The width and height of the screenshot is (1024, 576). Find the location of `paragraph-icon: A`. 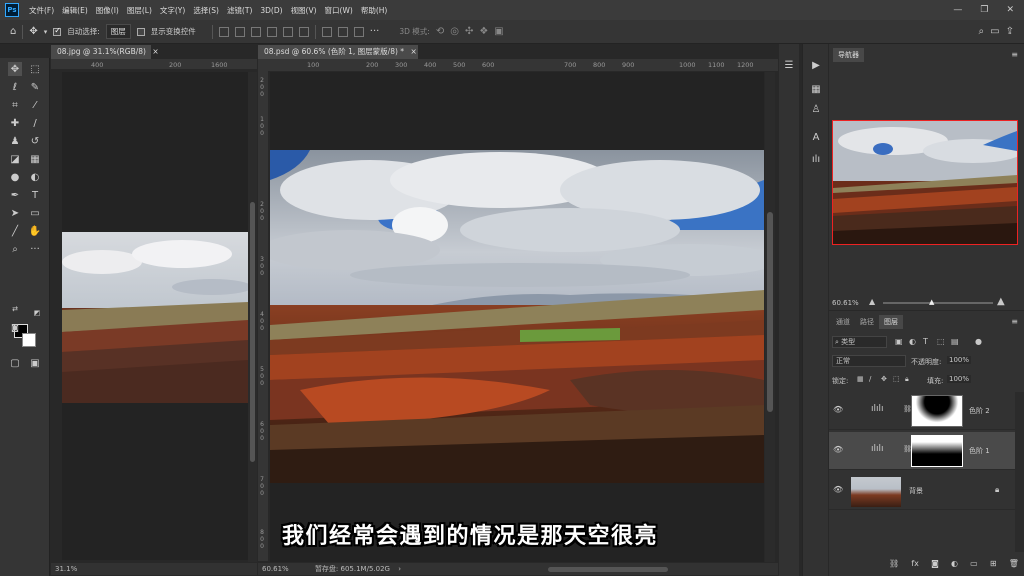

paragraph-icon: A is located at coordinates (816, 137).